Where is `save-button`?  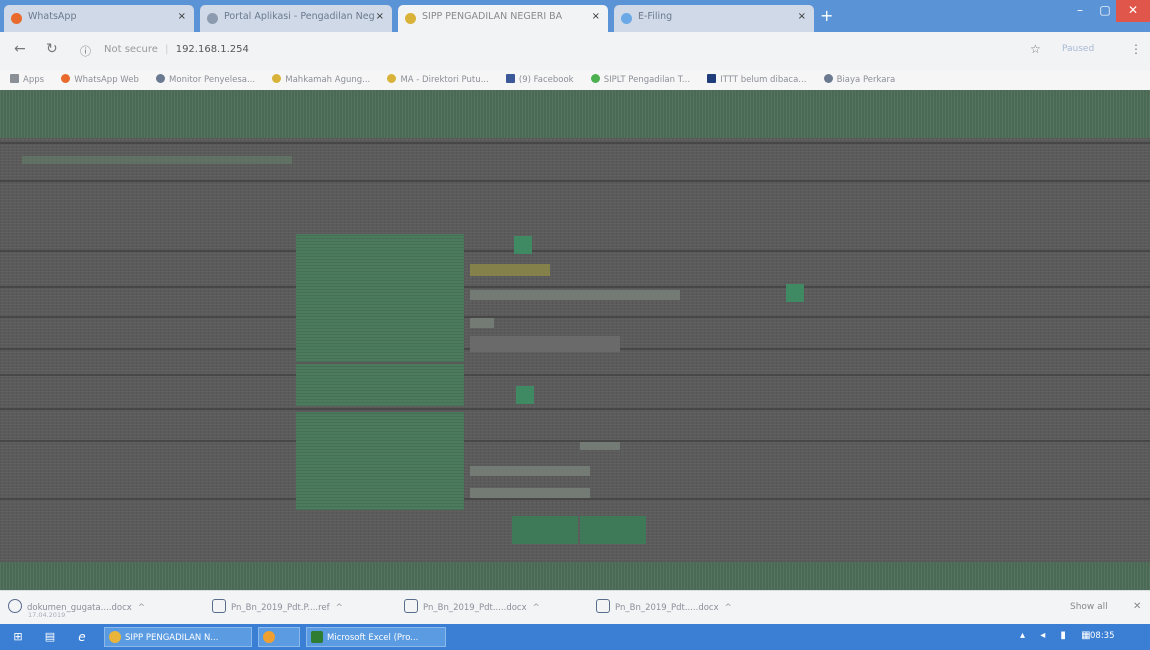
save-button is located at coordinates (545, 530).